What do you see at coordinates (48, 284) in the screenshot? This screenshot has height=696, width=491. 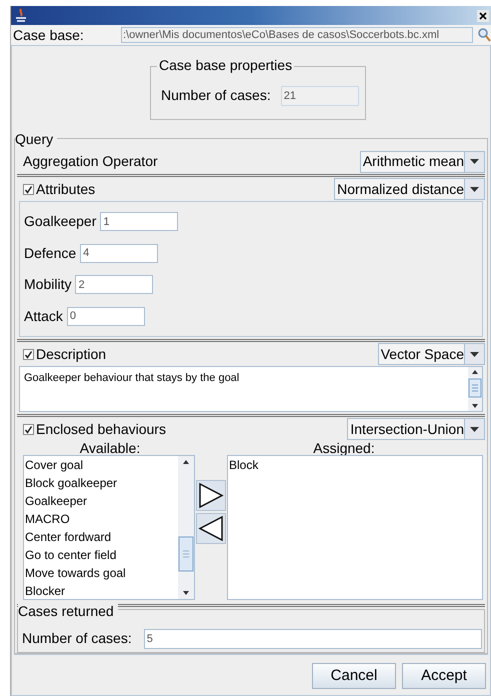 I see `field-label: Mobility` at bounding box center [48, 284].